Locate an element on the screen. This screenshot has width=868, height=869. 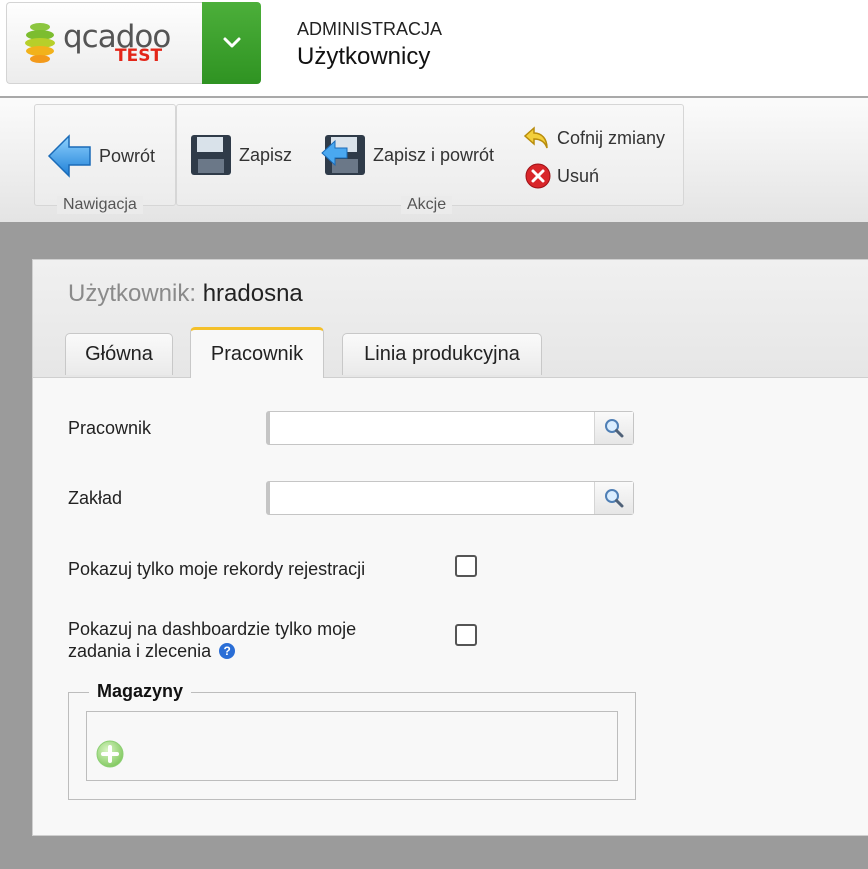
ribbon-toolbar: Powrót Nawigacja Zapisz Zapisz i powrót is located at coordinates (434, 160).